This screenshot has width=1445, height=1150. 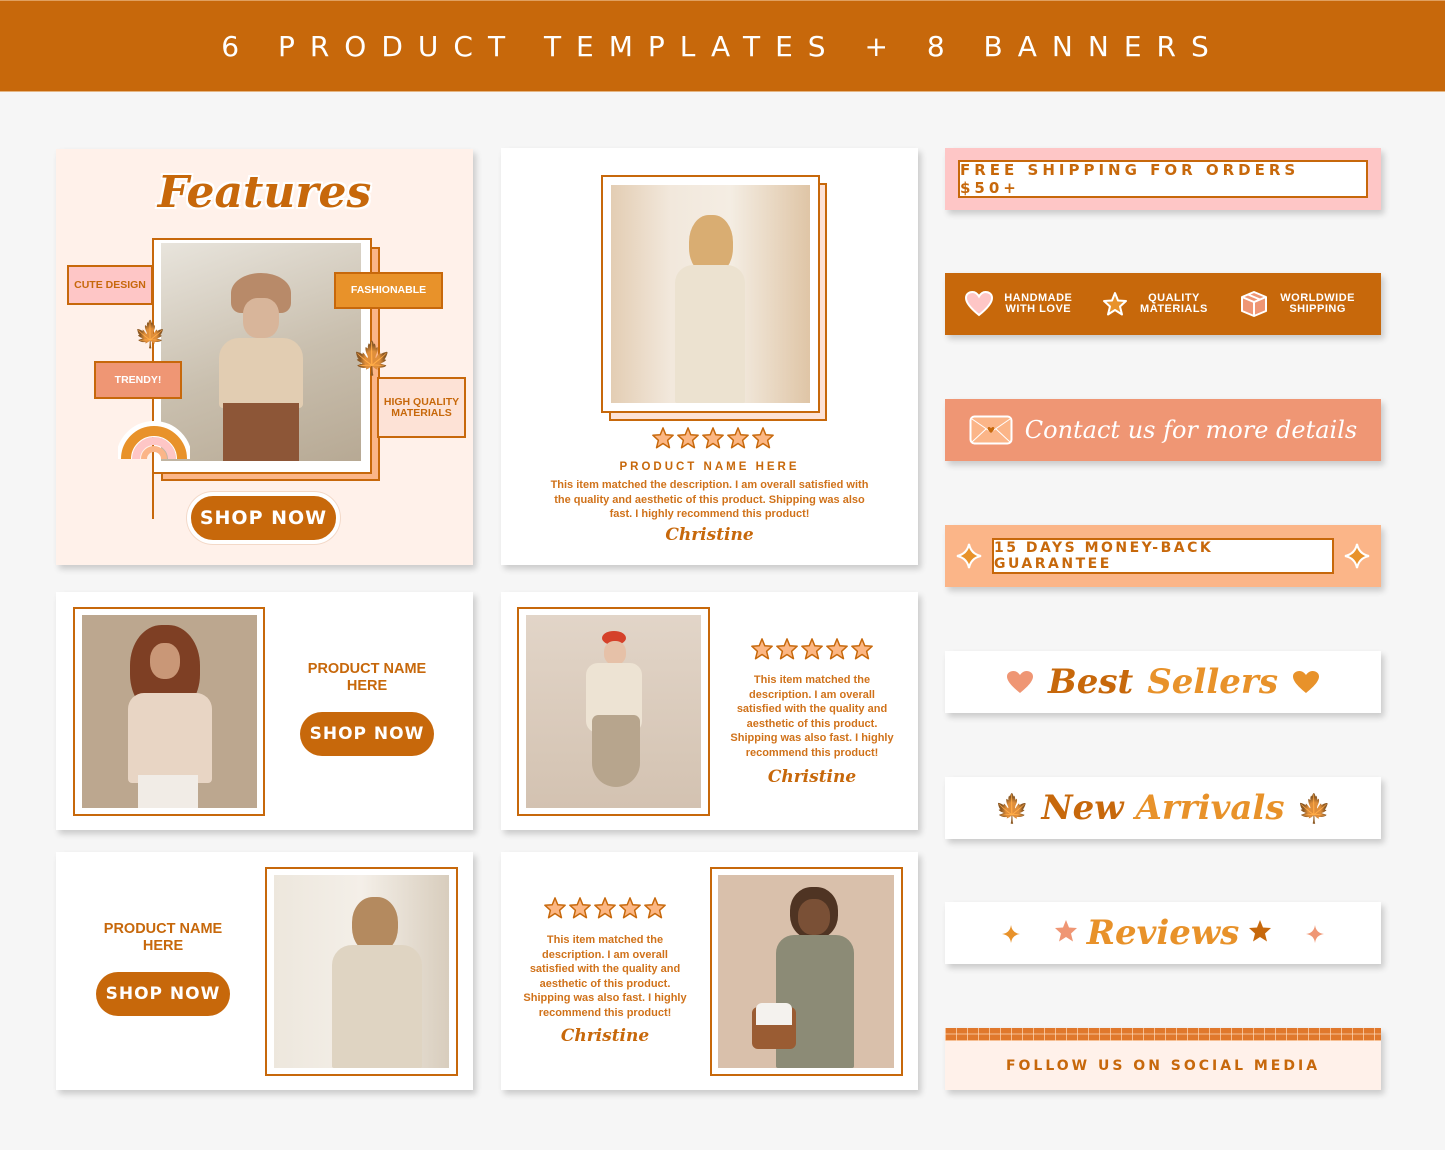 What do you see at coordinates (1130, 179) in the screenshot?
I see `free-shipping-text: FREE SHIPPING FOR ORDERS $50+` at bounding box center [1130, 179].